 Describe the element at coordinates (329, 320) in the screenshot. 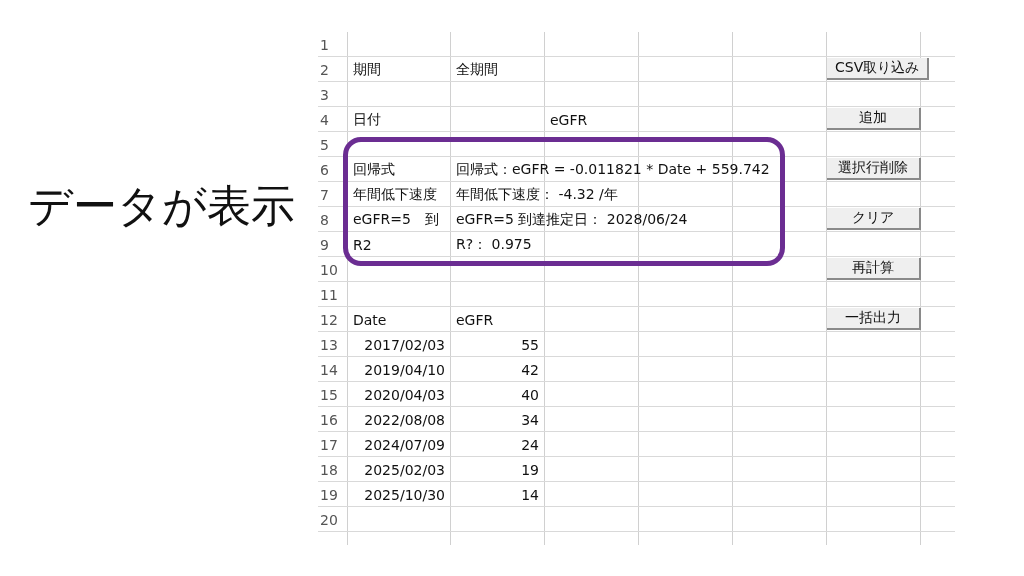

I see `row-number: 12` at that location.